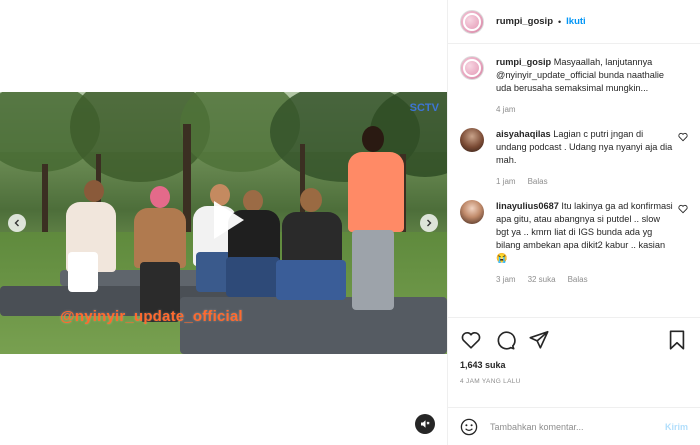 The width and height of the screenshot is (700, 445). I want to click on post-header: rumpi_gosip • Ikuti, so click(574, 22).